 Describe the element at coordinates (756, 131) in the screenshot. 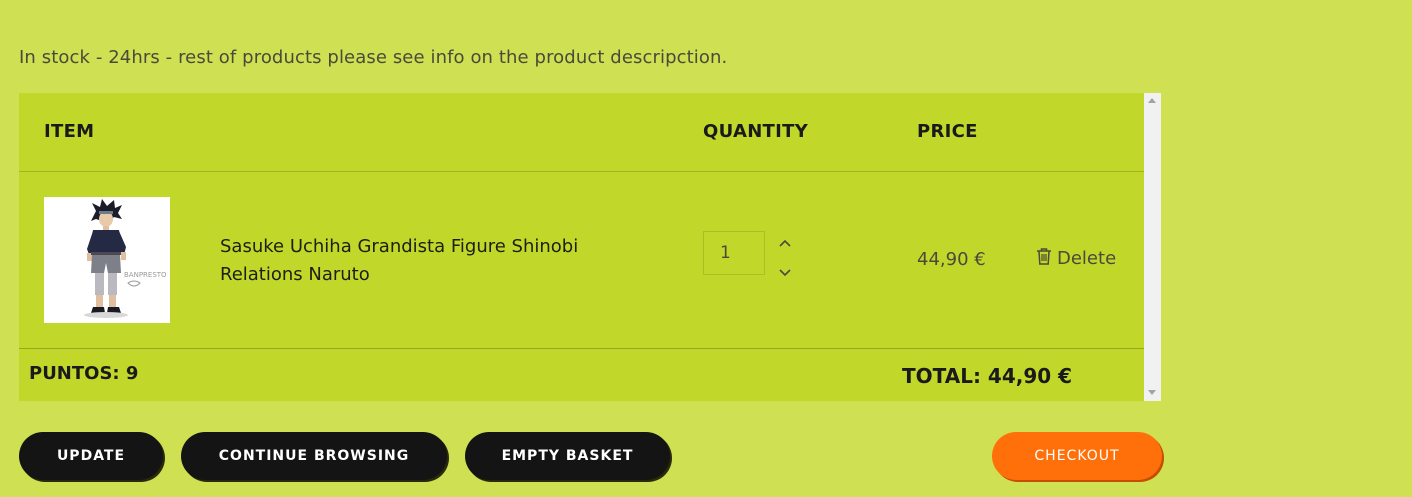

I see `column-header-quantity: QUANTITY` at that location.